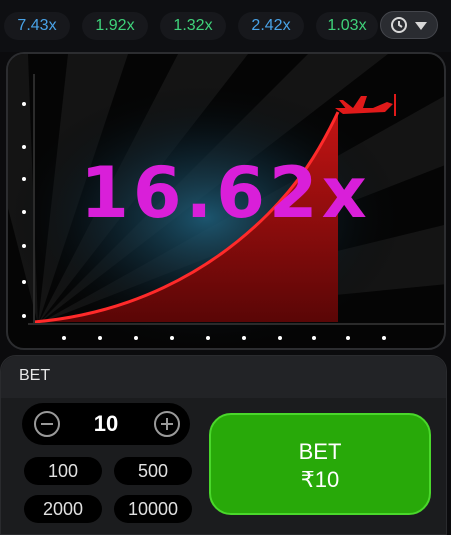 The width and height of the screenshot is (451, 535). Describe the element at coordinates (320, 479) in the screenshot. I see `bet-button-amount: ₹10` at that location.